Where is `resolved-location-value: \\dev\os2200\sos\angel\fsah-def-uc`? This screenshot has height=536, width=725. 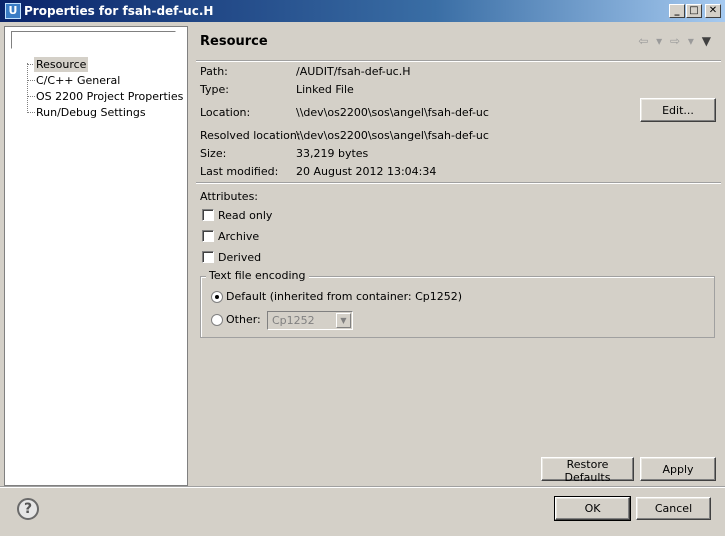 resolved-location-value: \\dev\os2200\sos\angel\fsah-def-uc is located at coordinates (392, 135).